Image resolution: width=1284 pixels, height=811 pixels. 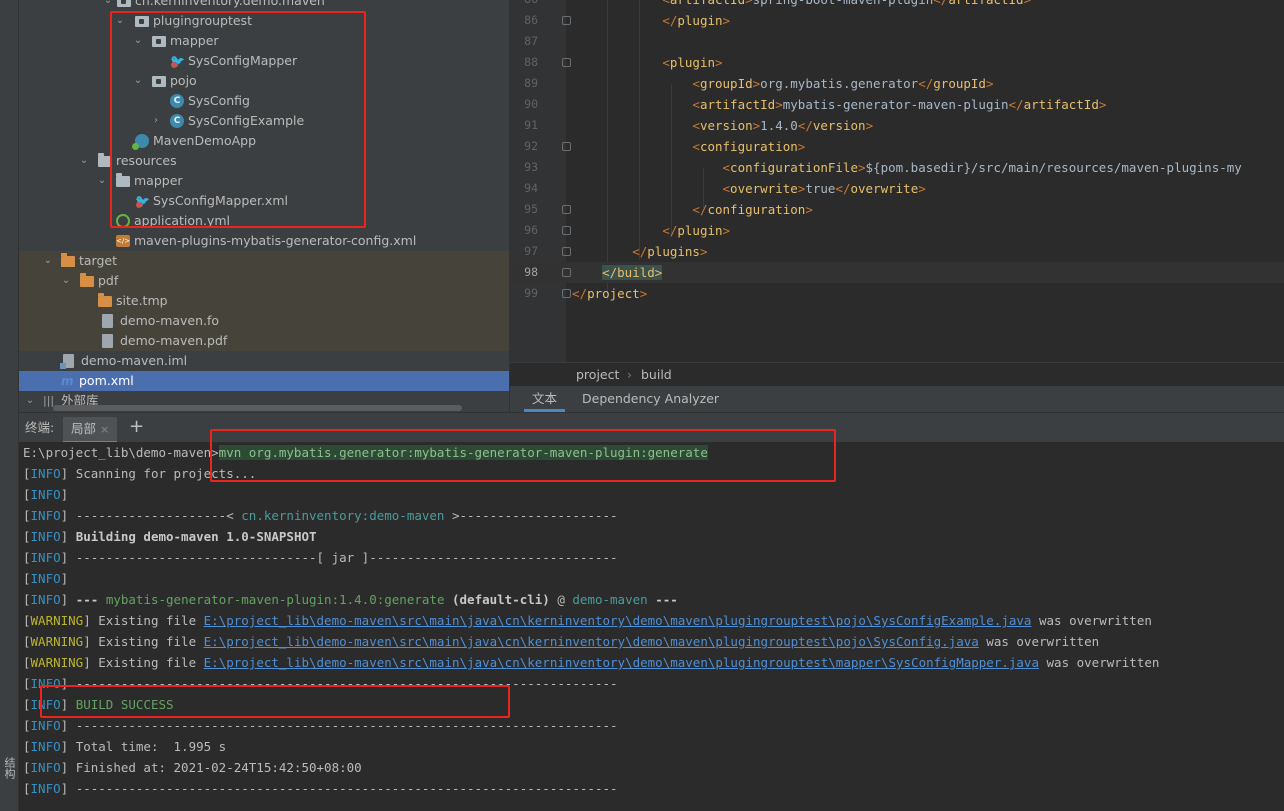 What do you see at coordinates (897, 230) in the screenshot?
I see `code-line: 96 </plugin>` at bounding box center [897, 230].